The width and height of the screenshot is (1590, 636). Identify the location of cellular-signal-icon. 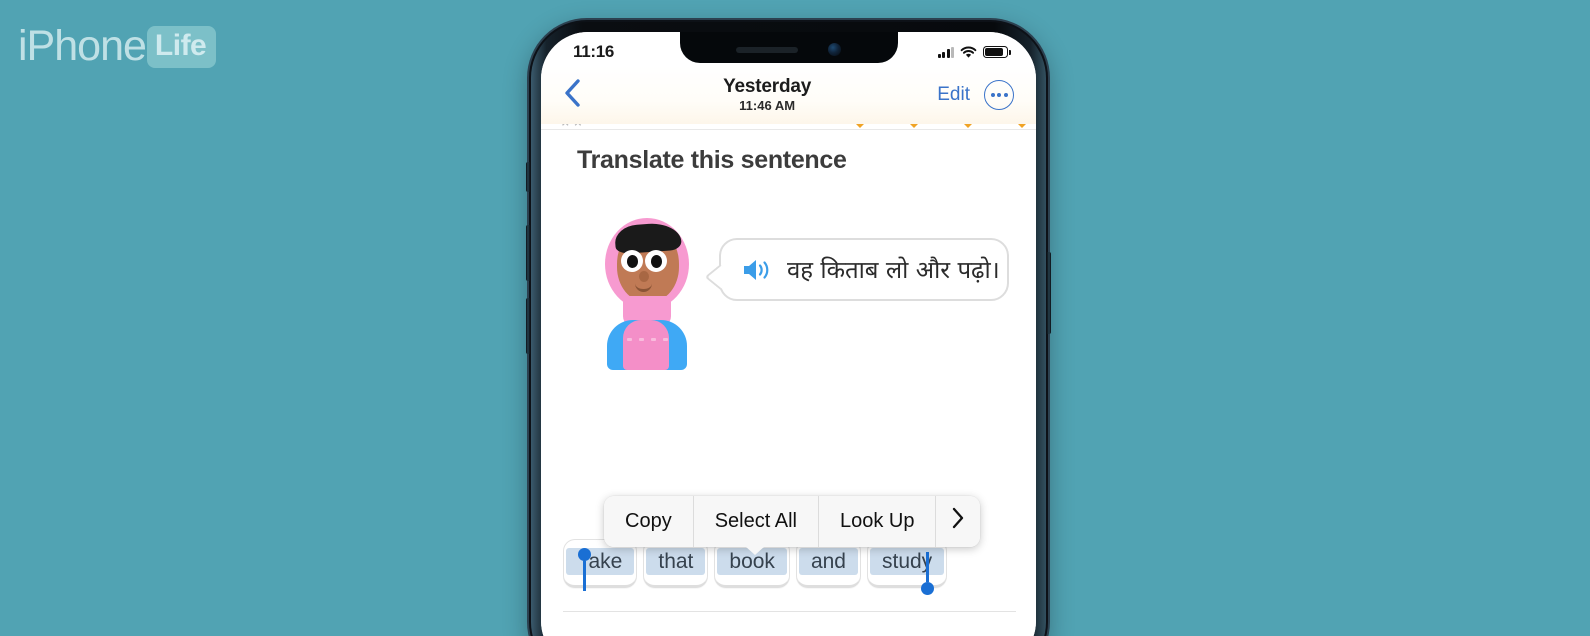
(945, 52).